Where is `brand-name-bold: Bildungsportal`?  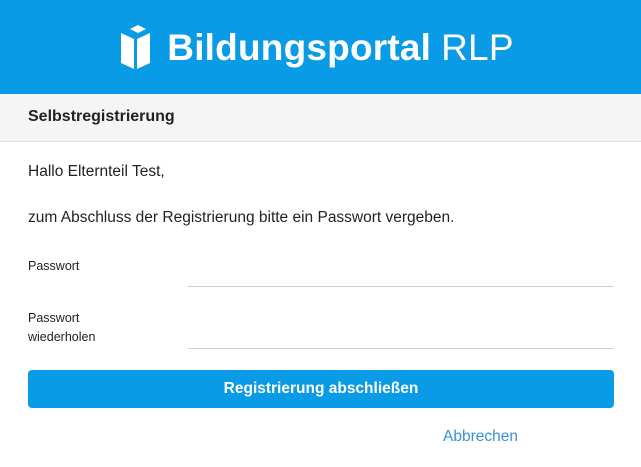
brand-name-bold: Bildungsportal is located at coordinates (299, 47).